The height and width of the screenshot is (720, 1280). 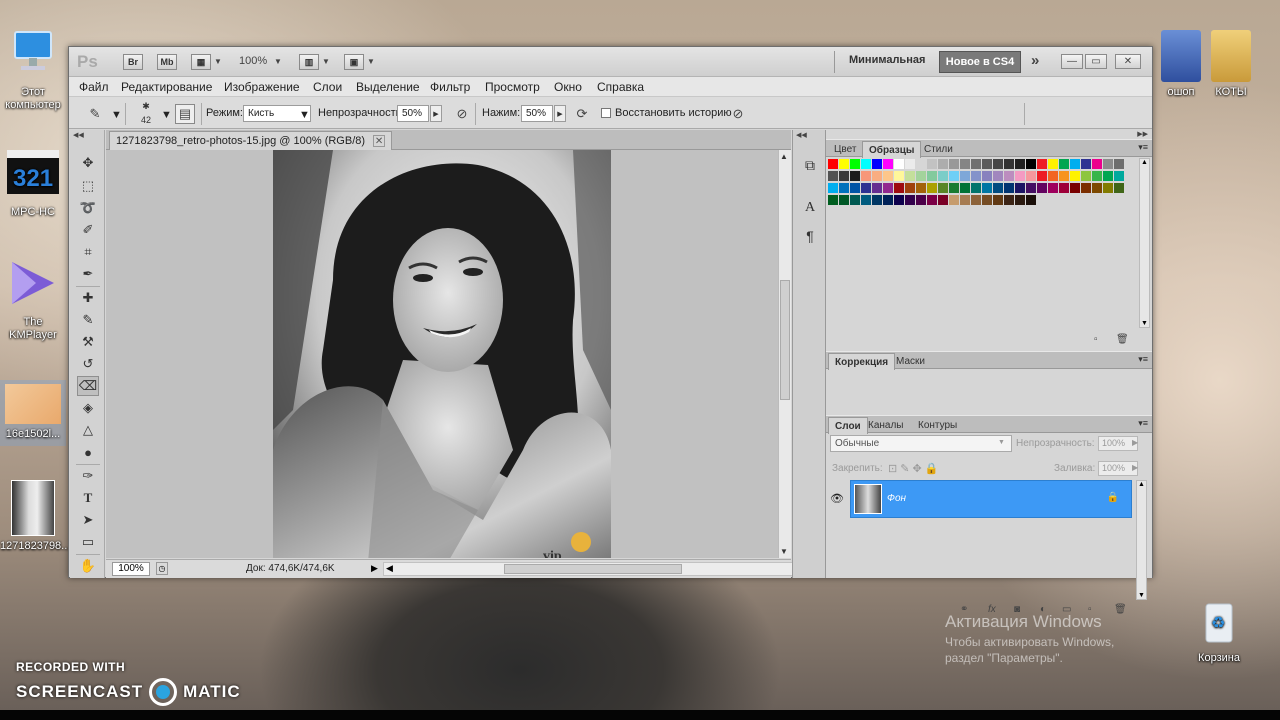 What do you see at coordinates (371, 61) in the screenshot?
I see `screen-mode-dropdown-icon: ▼` at bounding box center [371, 61].